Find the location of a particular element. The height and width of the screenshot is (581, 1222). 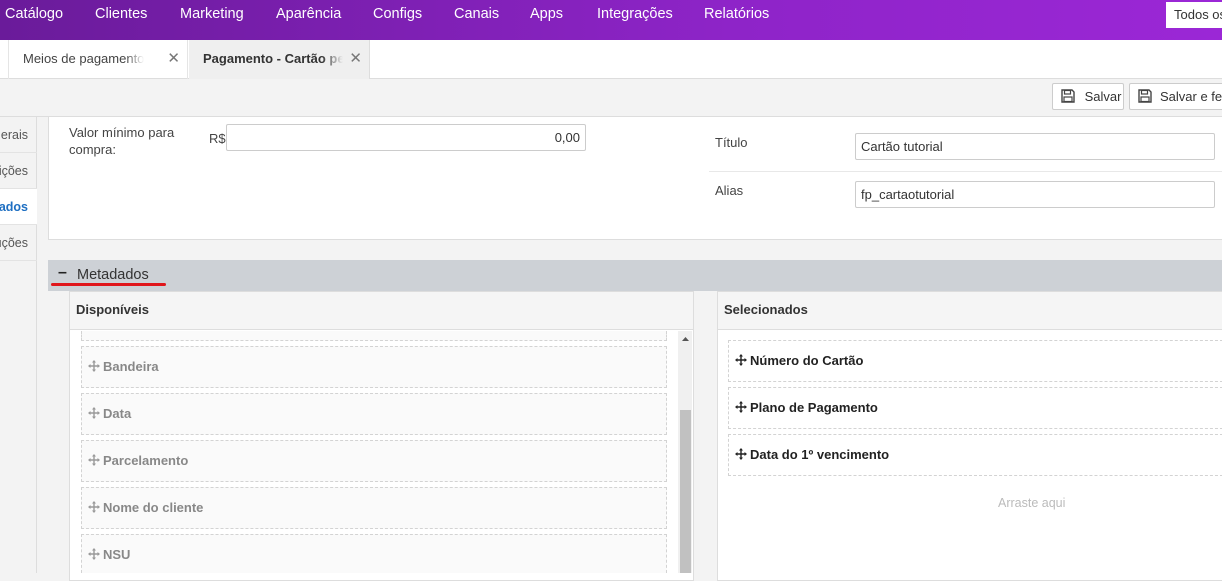

nav-apps: Apps is located at coordinates (546, 15).